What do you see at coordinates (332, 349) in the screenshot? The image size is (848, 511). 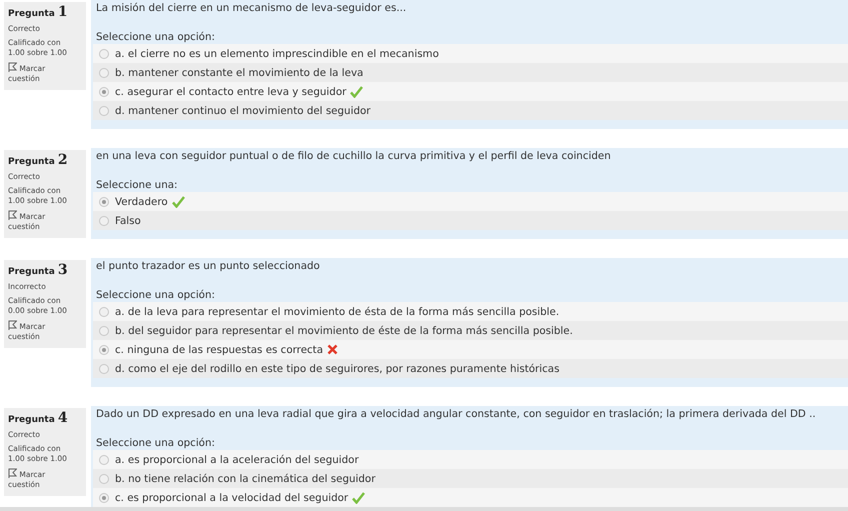 I see `cross-icon` at bounding box center [332, 349].